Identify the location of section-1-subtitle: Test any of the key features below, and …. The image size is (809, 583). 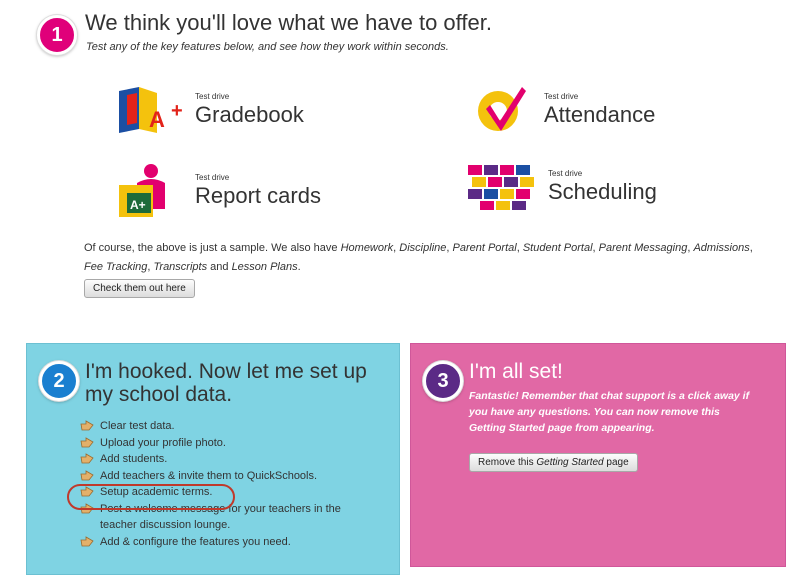
(267, 47).